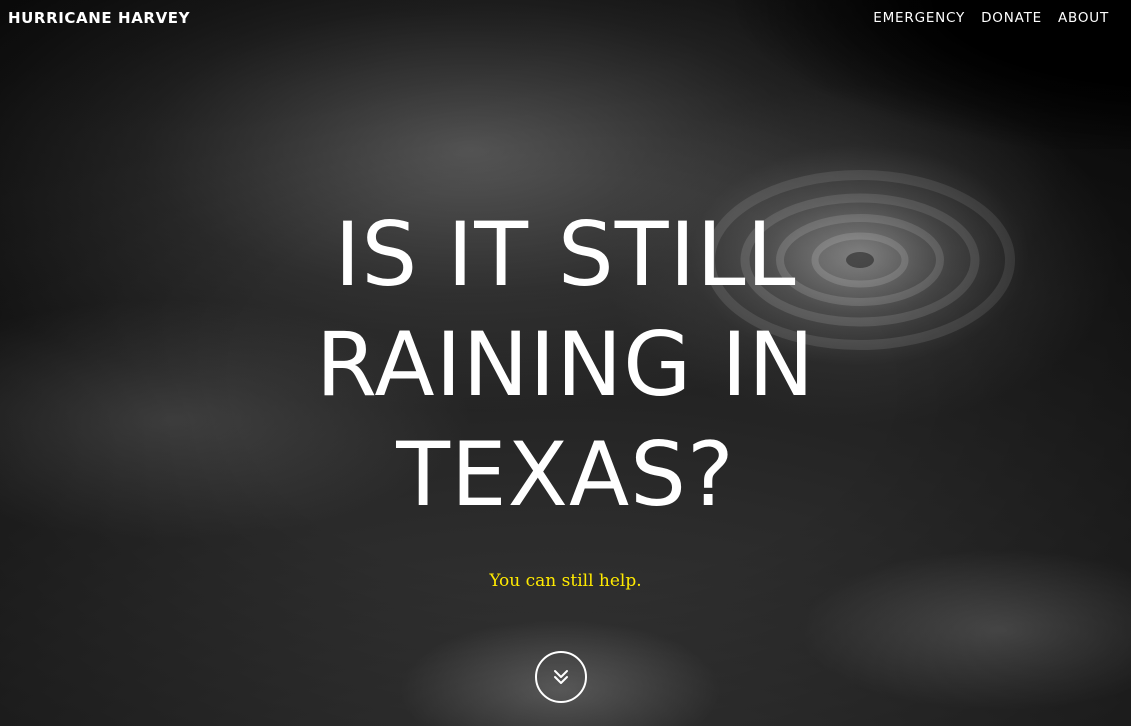 This screenshot has height=726, width=1131. Describe the element at coordinates (1011, 18) in the screenshot. I see `nav-donate: DONATE` at that location.